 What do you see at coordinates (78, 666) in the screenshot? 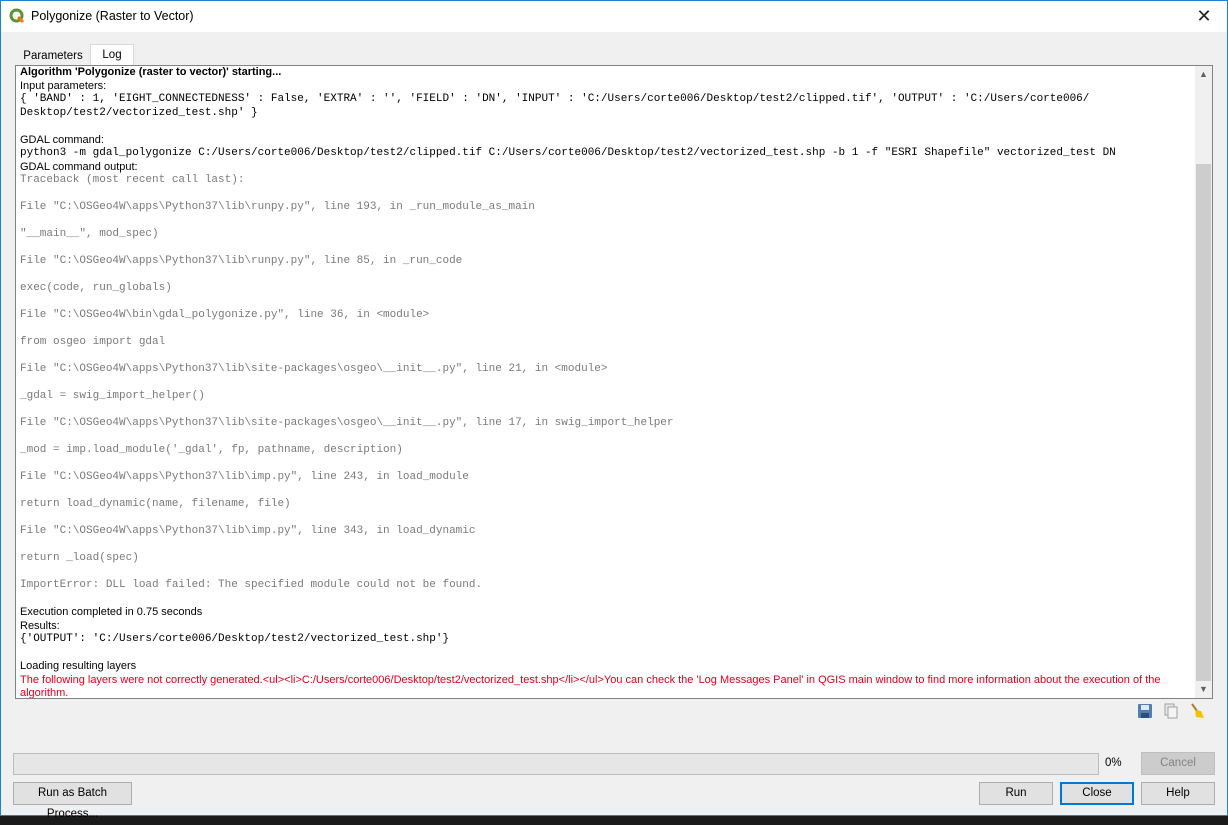
I see `loading-layers-label: Loading resulting layers` at bounding box center [78, 666].